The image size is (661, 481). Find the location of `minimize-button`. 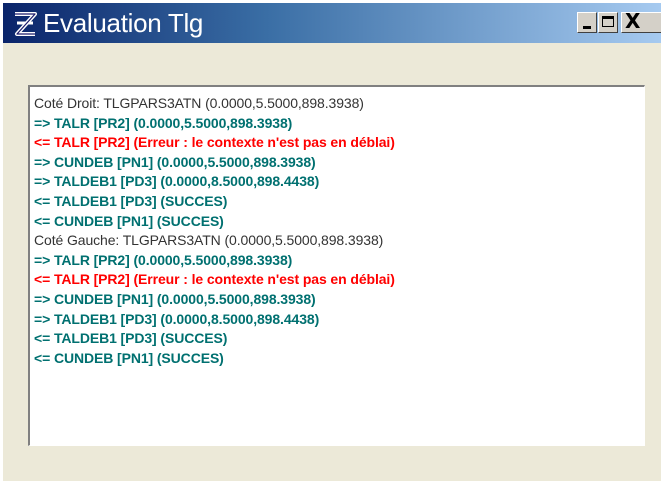

minimize-button is located at coordinates (587, 22).